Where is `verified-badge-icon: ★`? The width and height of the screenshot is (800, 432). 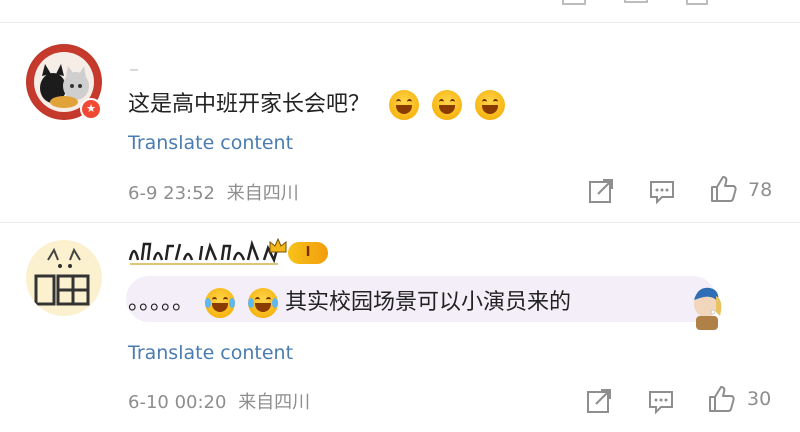 verified-badge-icon: ★ is located at coordinates (91, 109).